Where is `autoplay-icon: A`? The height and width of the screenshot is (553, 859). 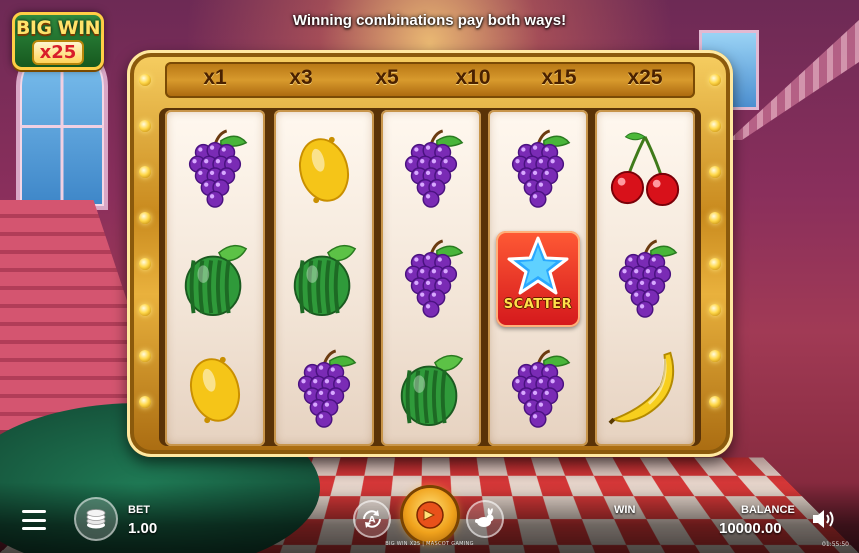
autoplay-icon: A is located at coordinates (372, 519).